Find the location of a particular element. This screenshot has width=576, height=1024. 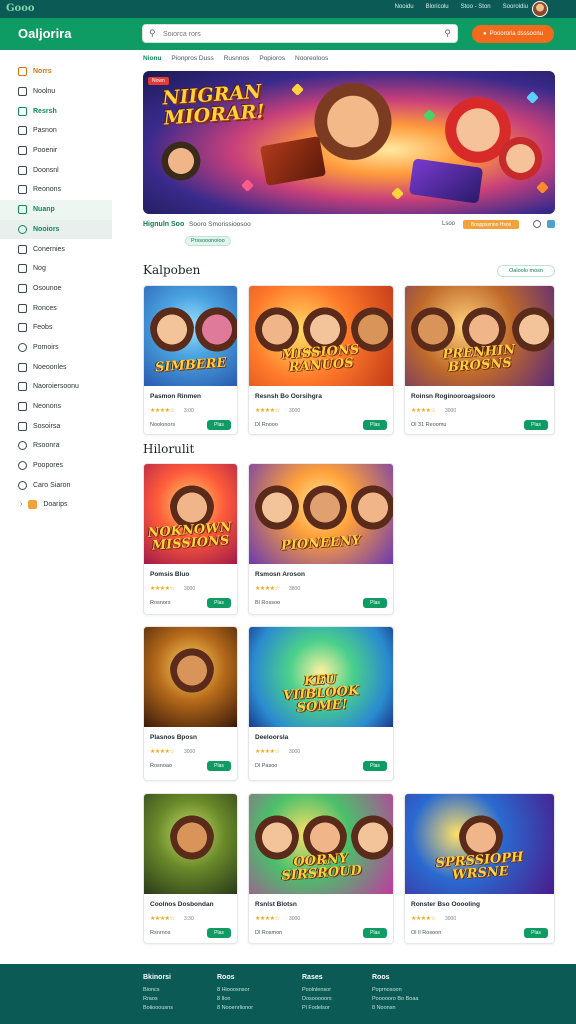

game-card: Coolnos Dosbondan ★★★★☆ 3:30 Rsnrnos Plas is located at coordinates (190, 868).